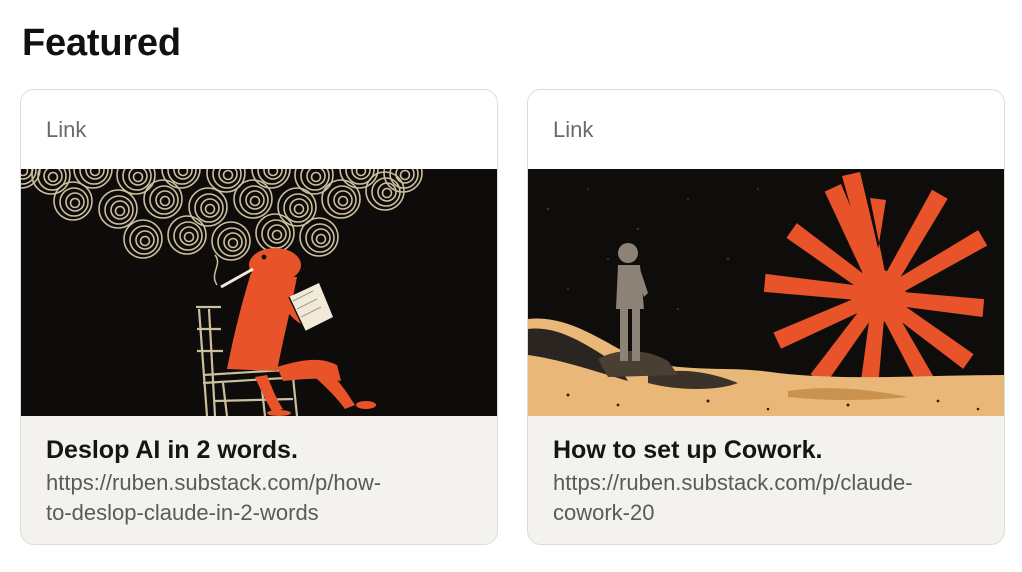 Image resolution: width=1022 pixels, height=572 pixels. What do you see at coordinates (214, 482) in the screenshot?
I see `card-url-line: https://ruben.substack.com/p/how-` at bounding box center [214, 482].